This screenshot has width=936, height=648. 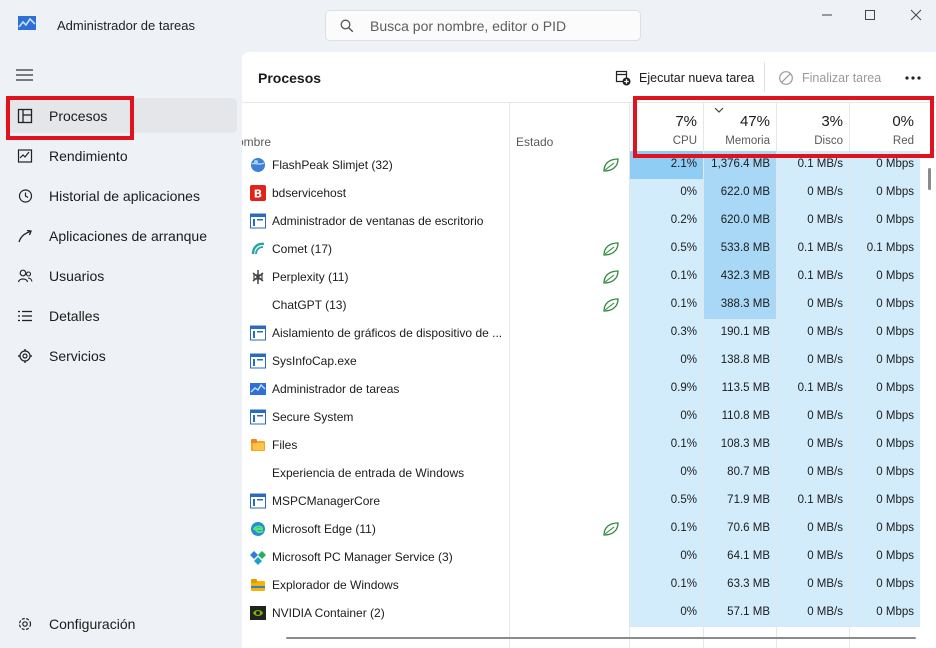 What do you see at coordinates (121, 315) in the screenshot?
I see `sidebar-item-details: Detalles` at bounding box center [121, 315].